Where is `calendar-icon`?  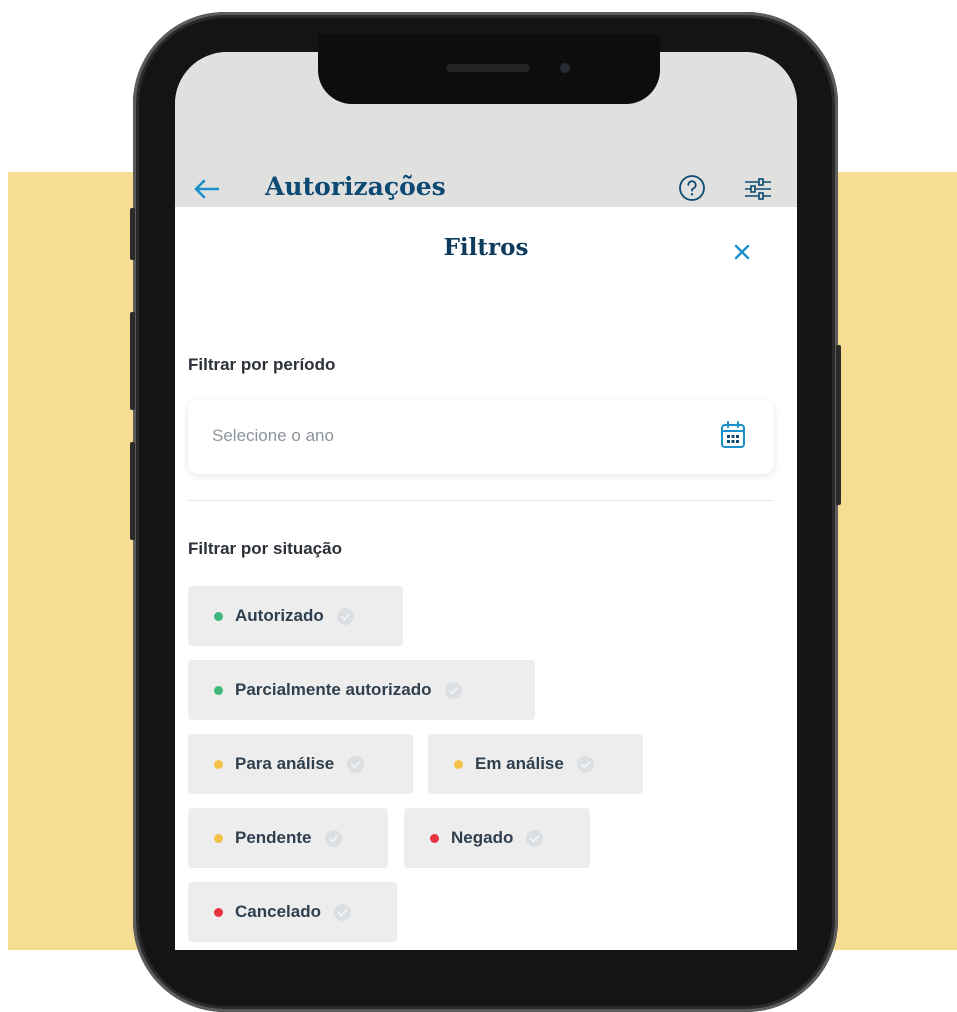 calendar-icon is located at coordinates (733, 435).